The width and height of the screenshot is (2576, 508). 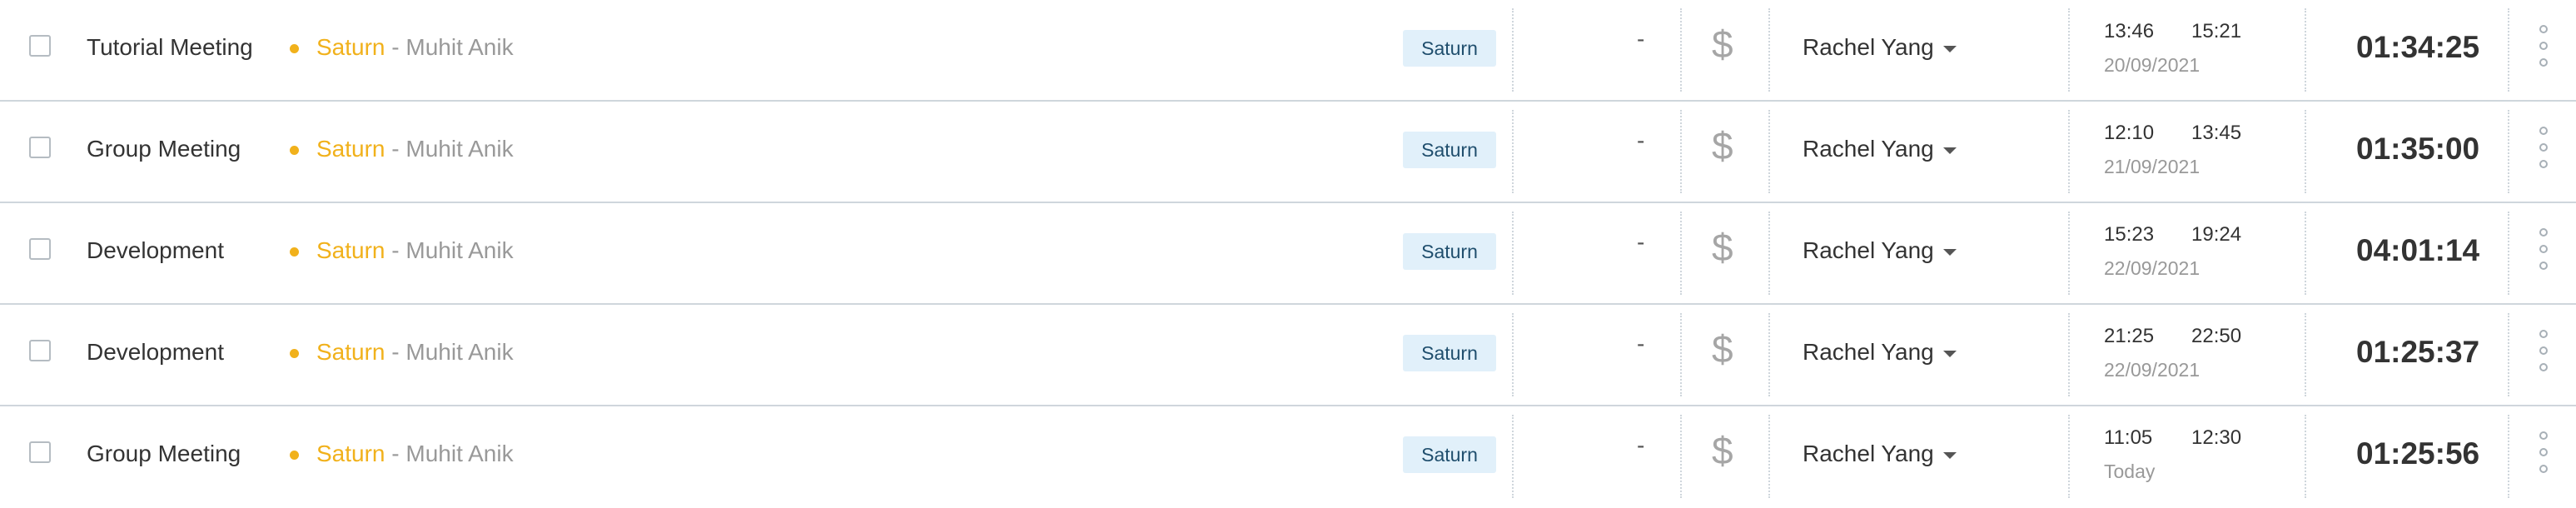 I want to click on duration-value: 04:01:14, so click(x=2417, y=251).